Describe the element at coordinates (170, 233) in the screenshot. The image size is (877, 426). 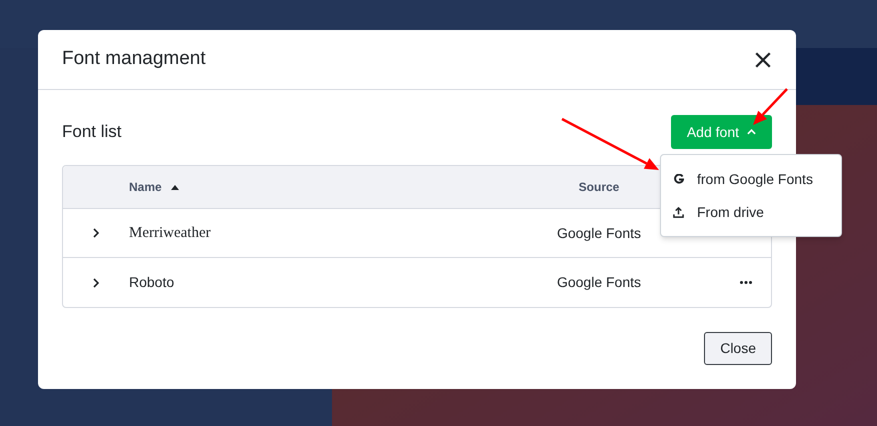
I see `table-cell: Merriweather` at that location.